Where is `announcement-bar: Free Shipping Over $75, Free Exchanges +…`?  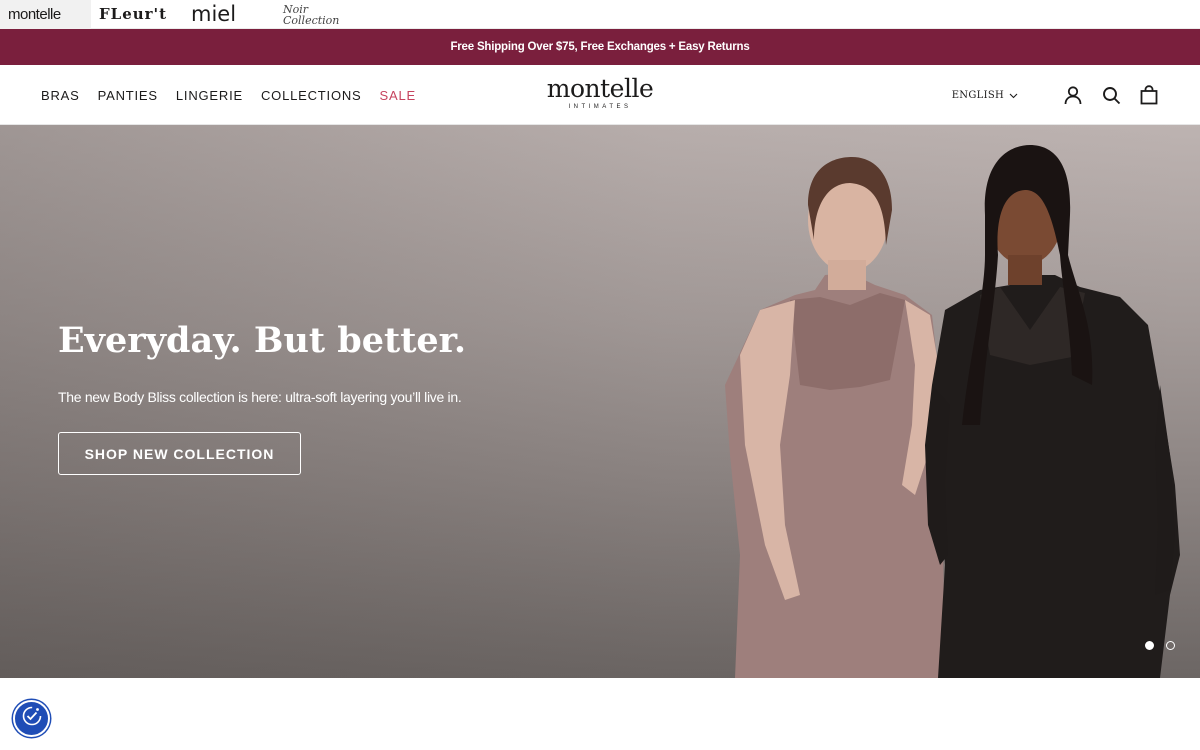 announcement-bar: Free Shipping Over $75, Free Exchanges +… is located at coordinates (600, 47).